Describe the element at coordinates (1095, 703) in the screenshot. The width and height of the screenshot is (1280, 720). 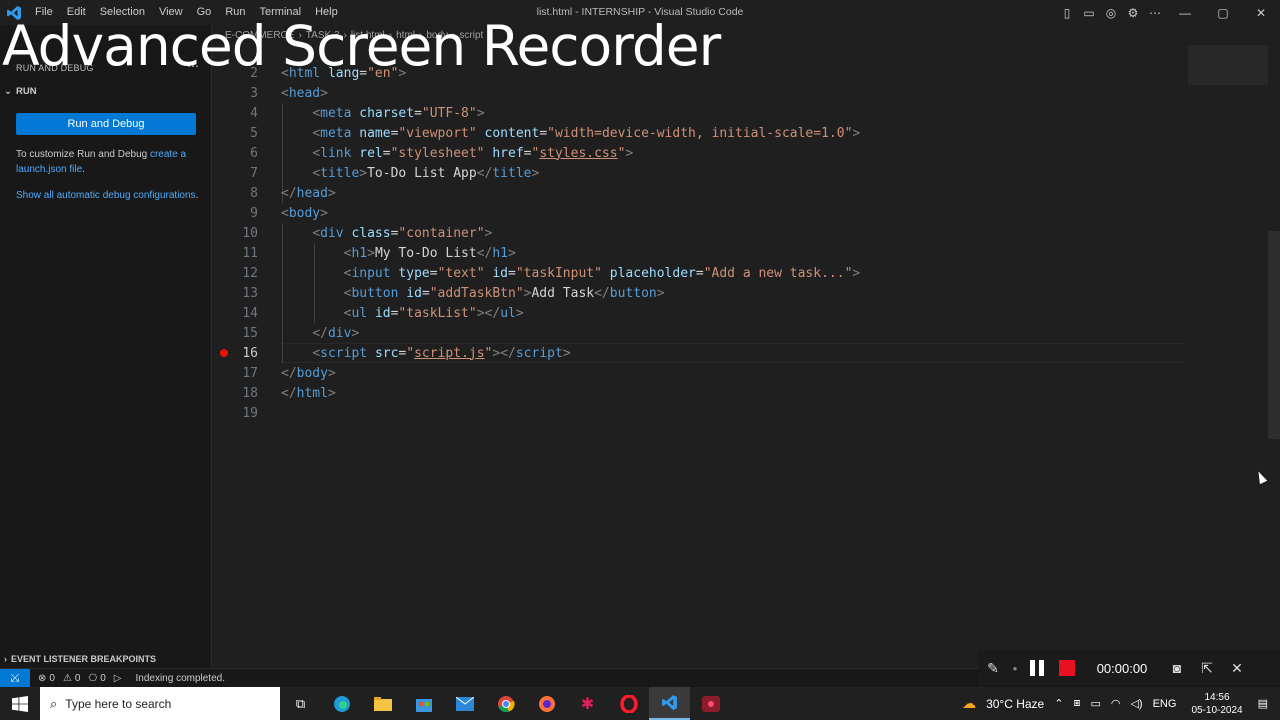
I see `battery-icon: ▭` at that location.